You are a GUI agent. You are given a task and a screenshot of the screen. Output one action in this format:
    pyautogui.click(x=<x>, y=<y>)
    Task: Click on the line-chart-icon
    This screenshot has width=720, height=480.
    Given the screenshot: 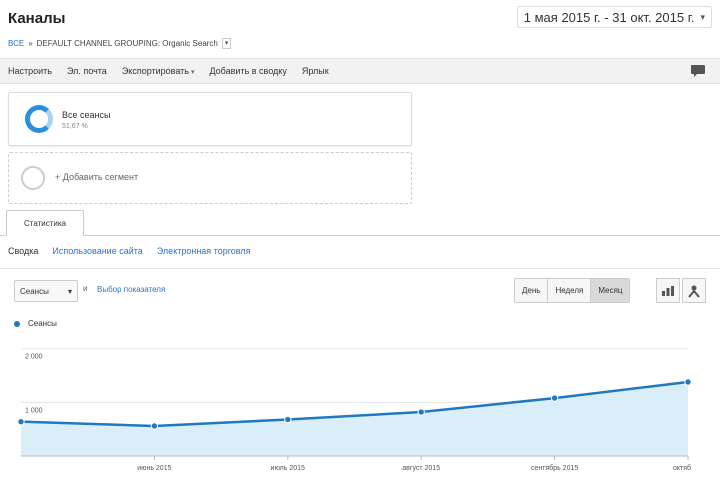 What is the action you would take?
    pyautogui.click(x=668, y=290)
    